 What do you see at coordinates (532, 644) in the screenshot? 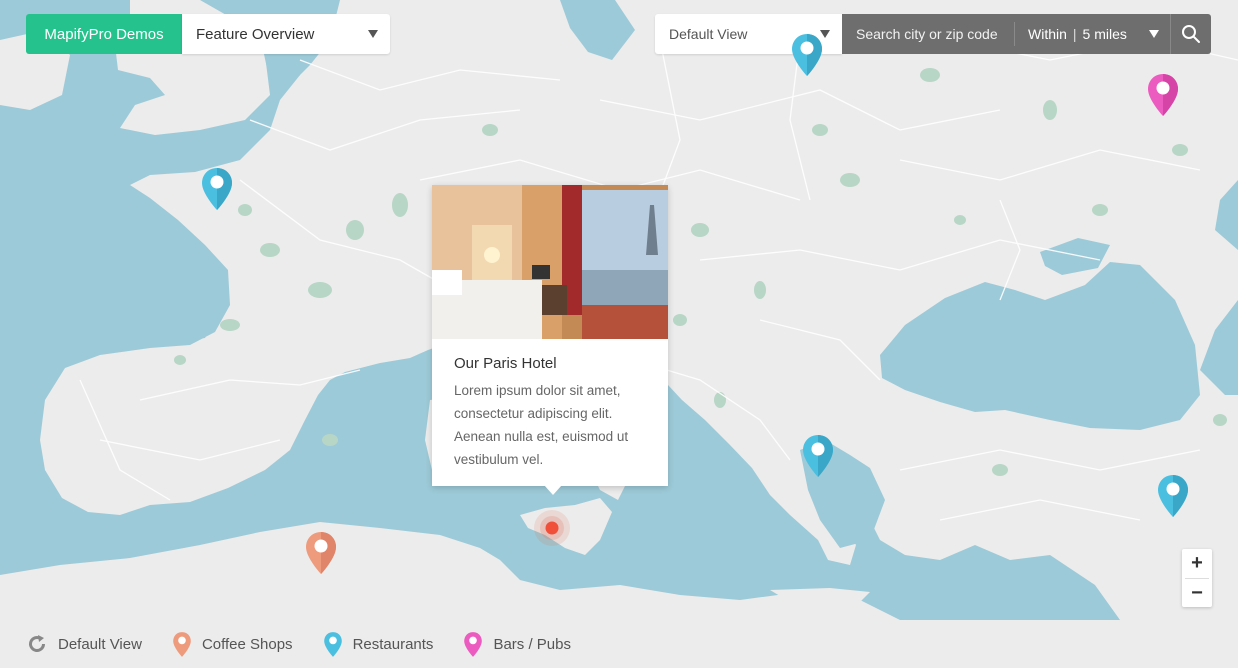
I see `legend-label: Bars / Pubs` at bounding box center [532, 644].